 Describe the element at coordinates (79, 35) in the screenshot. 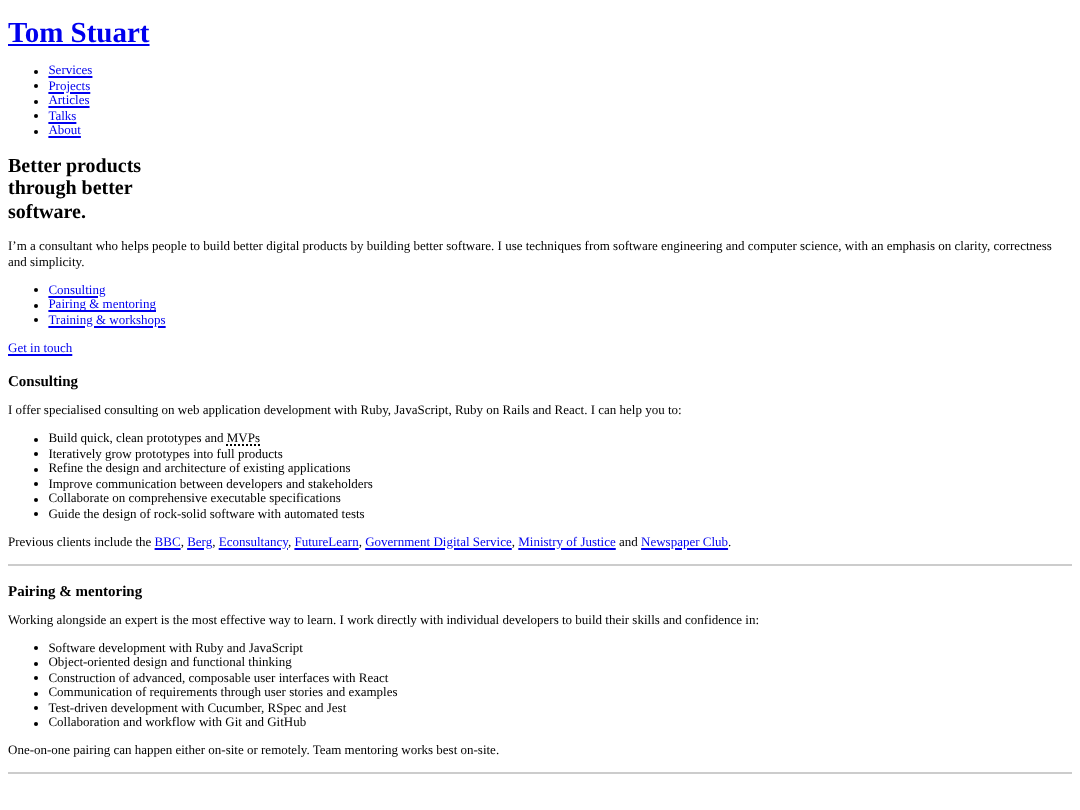

I see `site-title: Tom Stuart` at that location.